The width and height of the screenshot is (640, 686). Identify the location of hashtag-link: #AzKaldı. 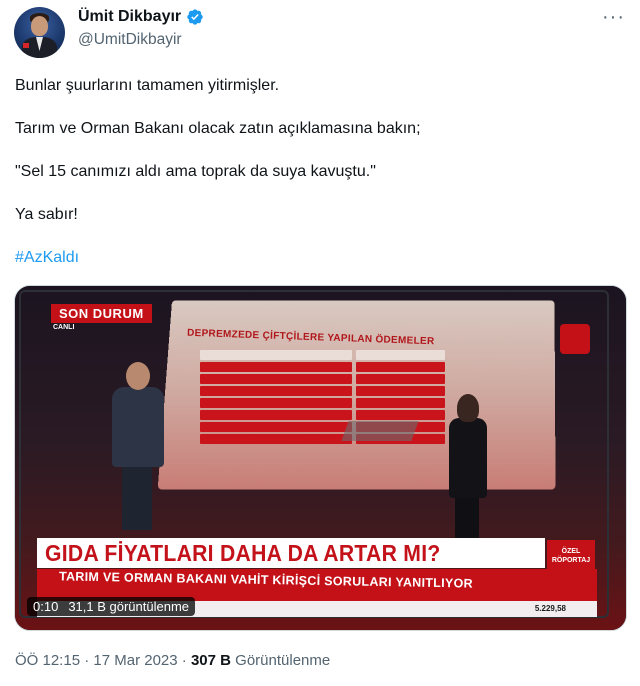
(47, 258).